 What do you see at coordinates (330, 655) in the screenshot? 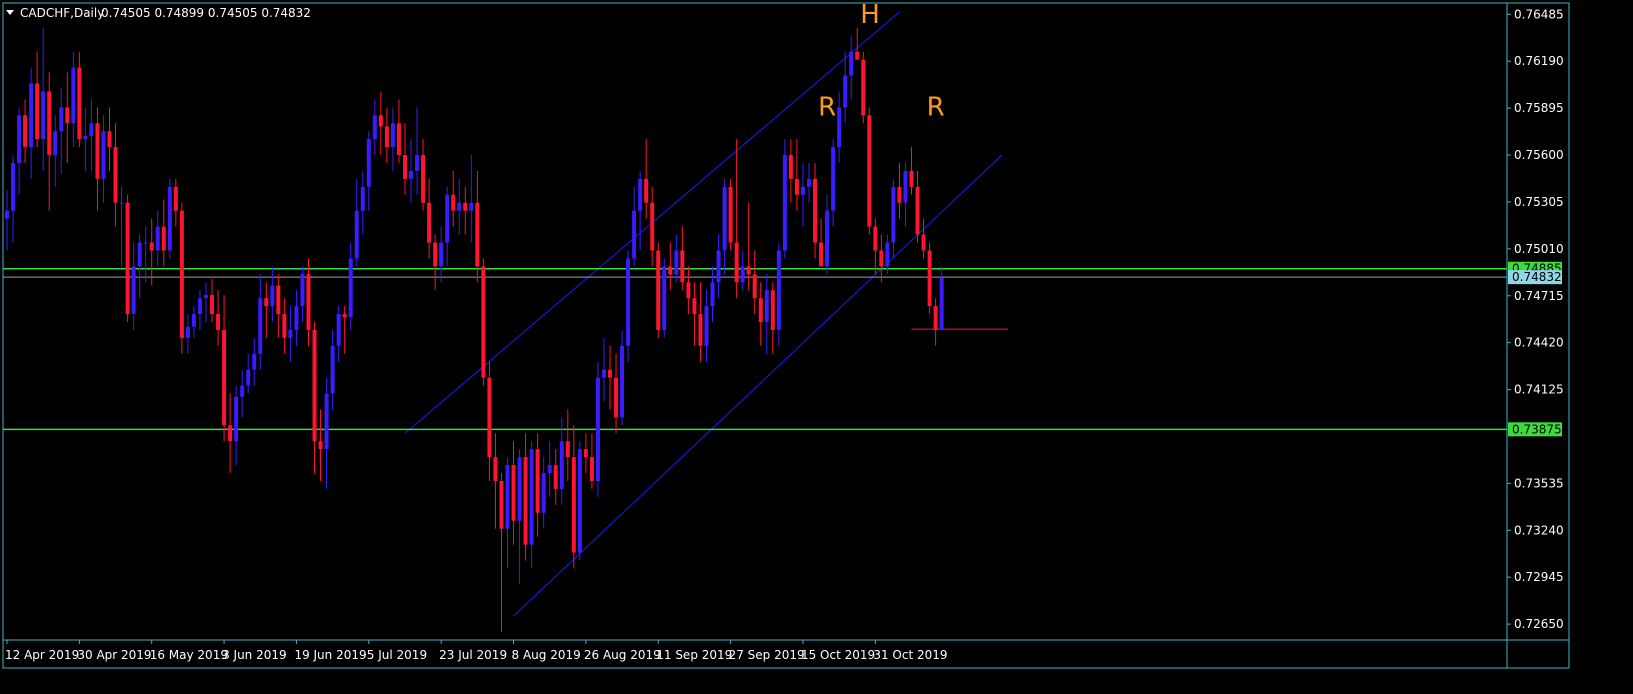
I see `time-tick-label: 19 Jun 2019` at bounding box center [330, 655].